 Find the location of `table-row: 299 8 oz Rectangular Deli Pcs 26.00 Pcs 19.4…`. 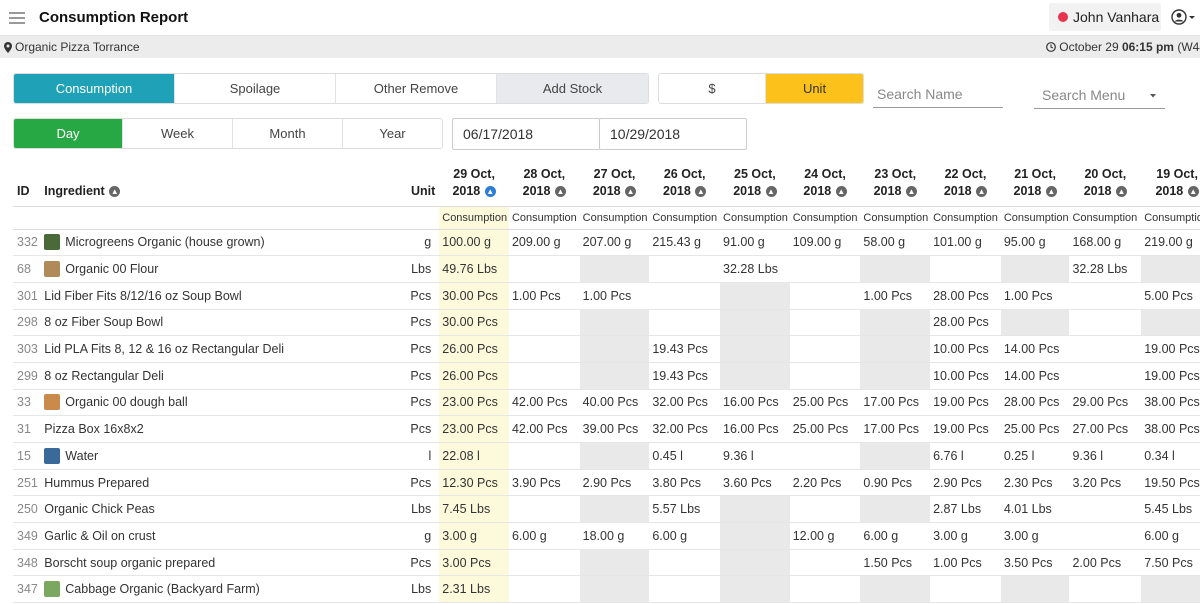

table-row: 299 8 oz Rectangular Deli Pcs 26.00 Pcs 19.4… is located at coordinates (606, 376).